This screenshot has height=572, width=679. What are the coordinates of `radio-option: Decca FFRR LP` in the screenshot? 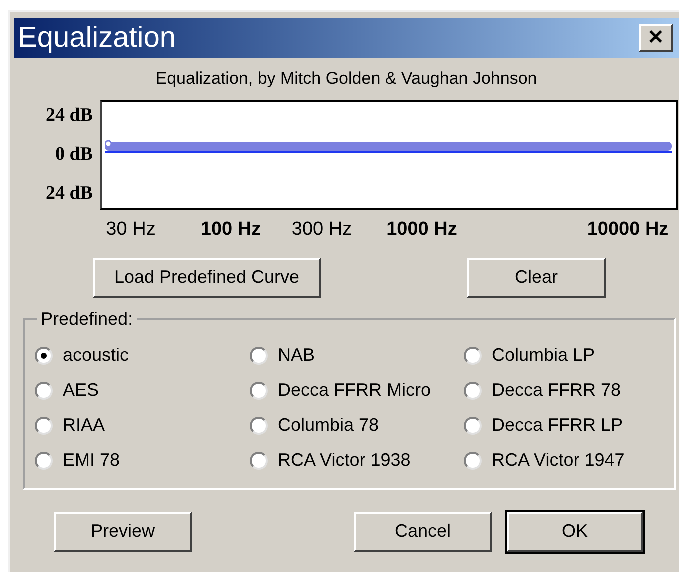 It's located at (569, 425).